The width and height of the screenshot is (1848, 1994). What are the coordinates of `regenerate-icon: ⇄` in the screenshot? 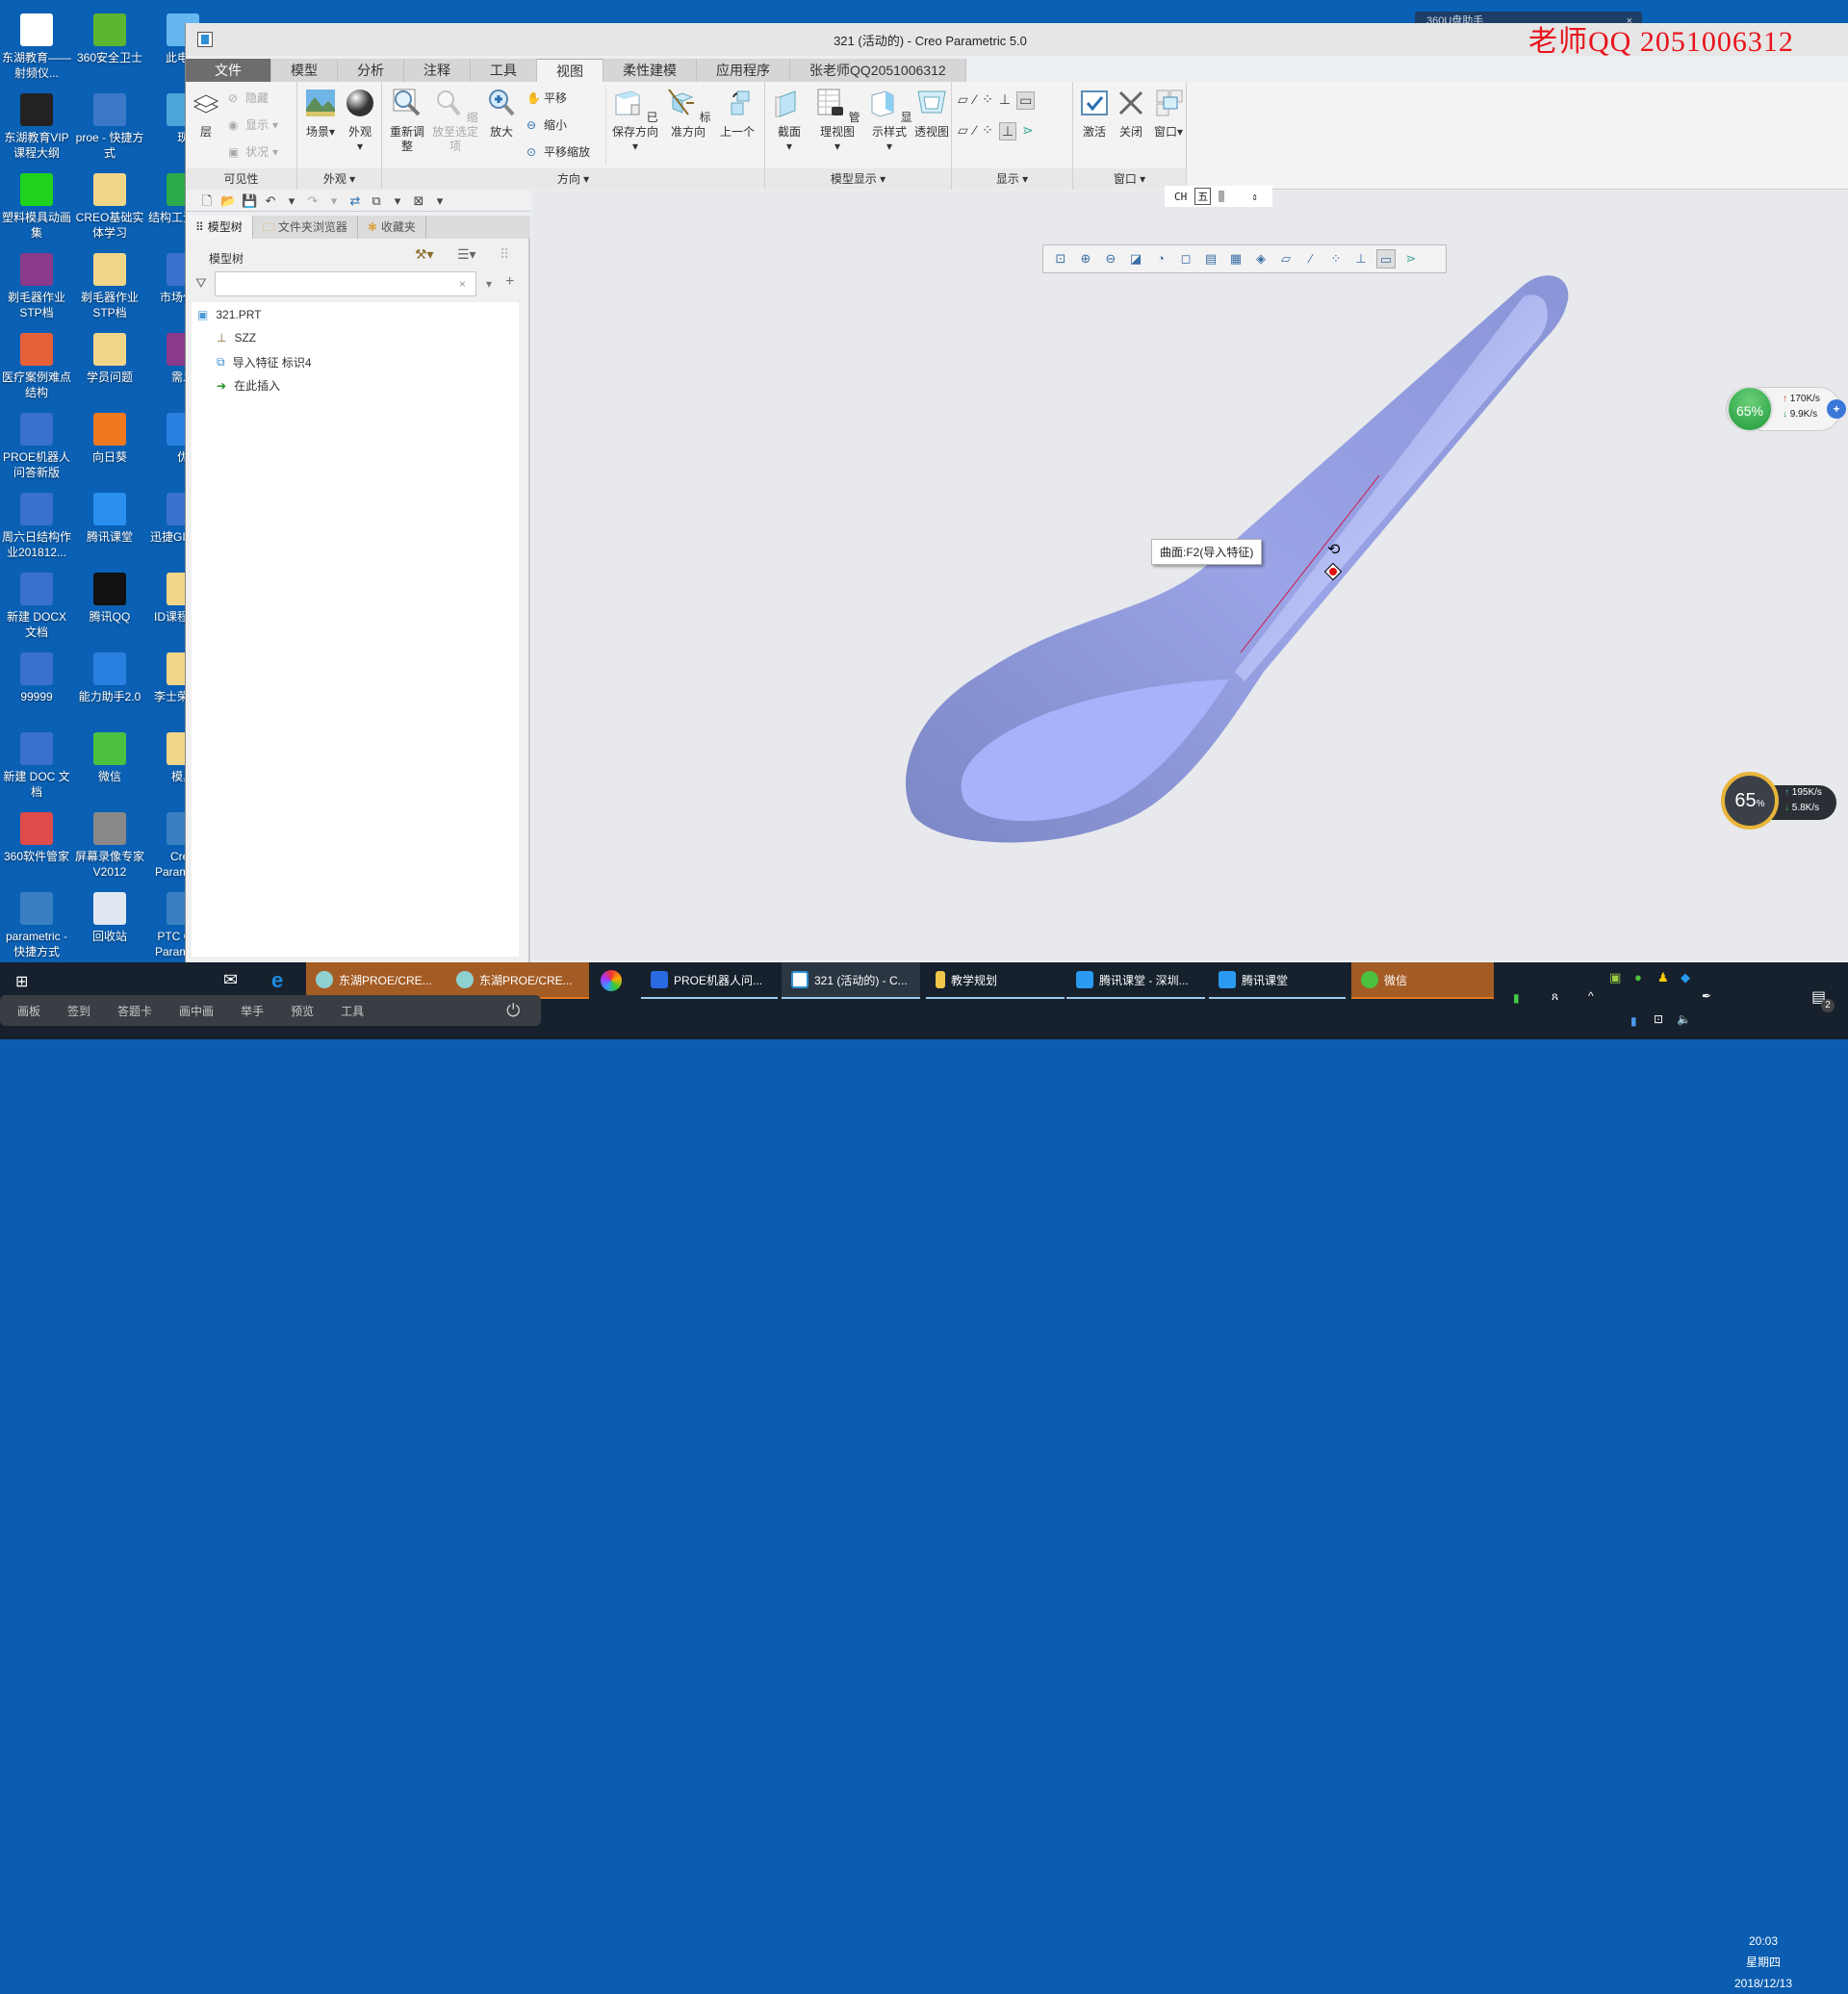 It's located at (355, 201).